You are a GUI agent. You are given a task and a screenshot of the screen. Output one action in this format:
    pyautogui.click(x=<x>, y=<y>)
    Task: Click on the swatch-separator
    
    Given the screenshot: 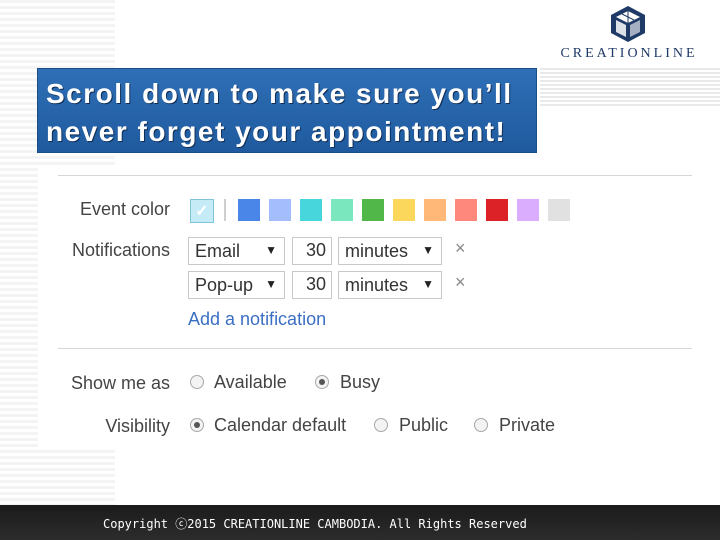 What is the action you would take?
    pyautogui.click(x=225, y=210)
    